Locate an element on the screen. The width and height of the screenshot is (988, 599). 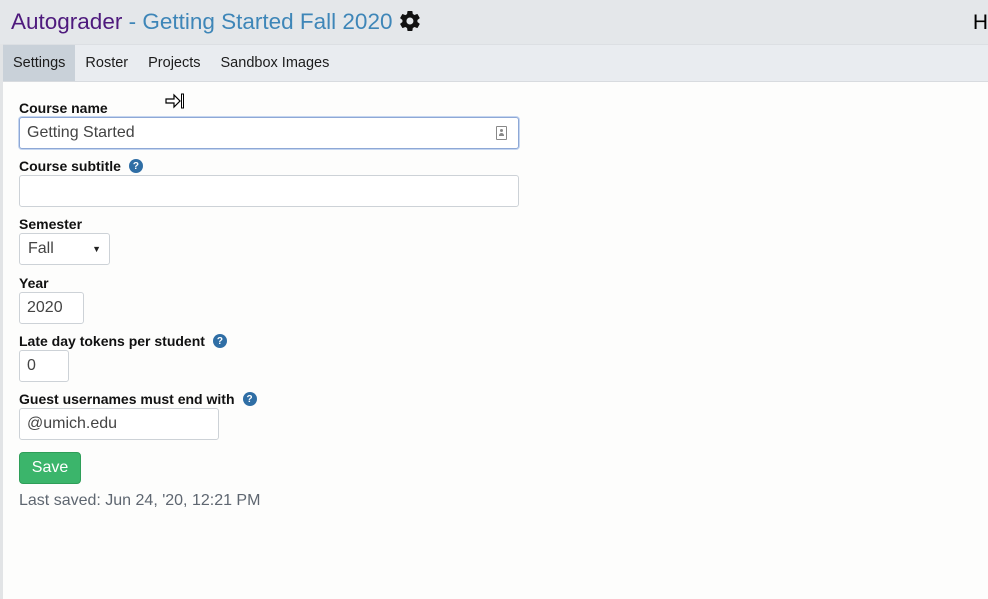
tab-sandbox-images: Sandbox Images is located at coordinates (275, 63).